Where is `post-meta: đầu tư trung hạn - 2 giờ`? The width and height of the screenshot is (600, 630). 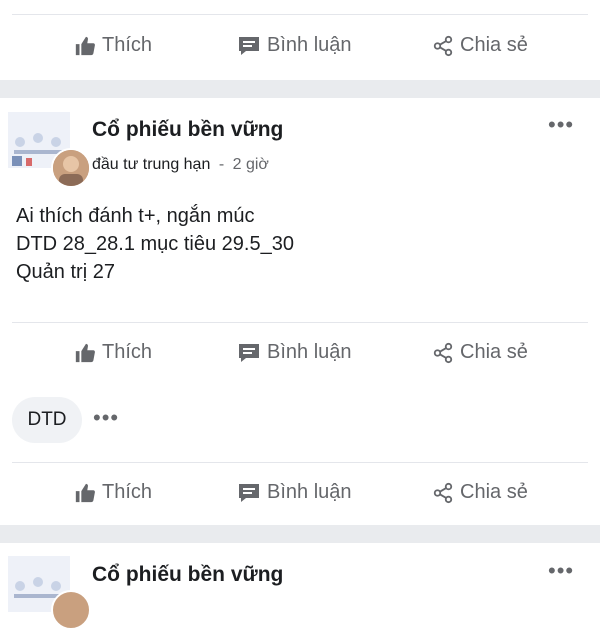
post-meta: đầu tư trung hạn - 2 giờ is located at coordinates (180, 165).